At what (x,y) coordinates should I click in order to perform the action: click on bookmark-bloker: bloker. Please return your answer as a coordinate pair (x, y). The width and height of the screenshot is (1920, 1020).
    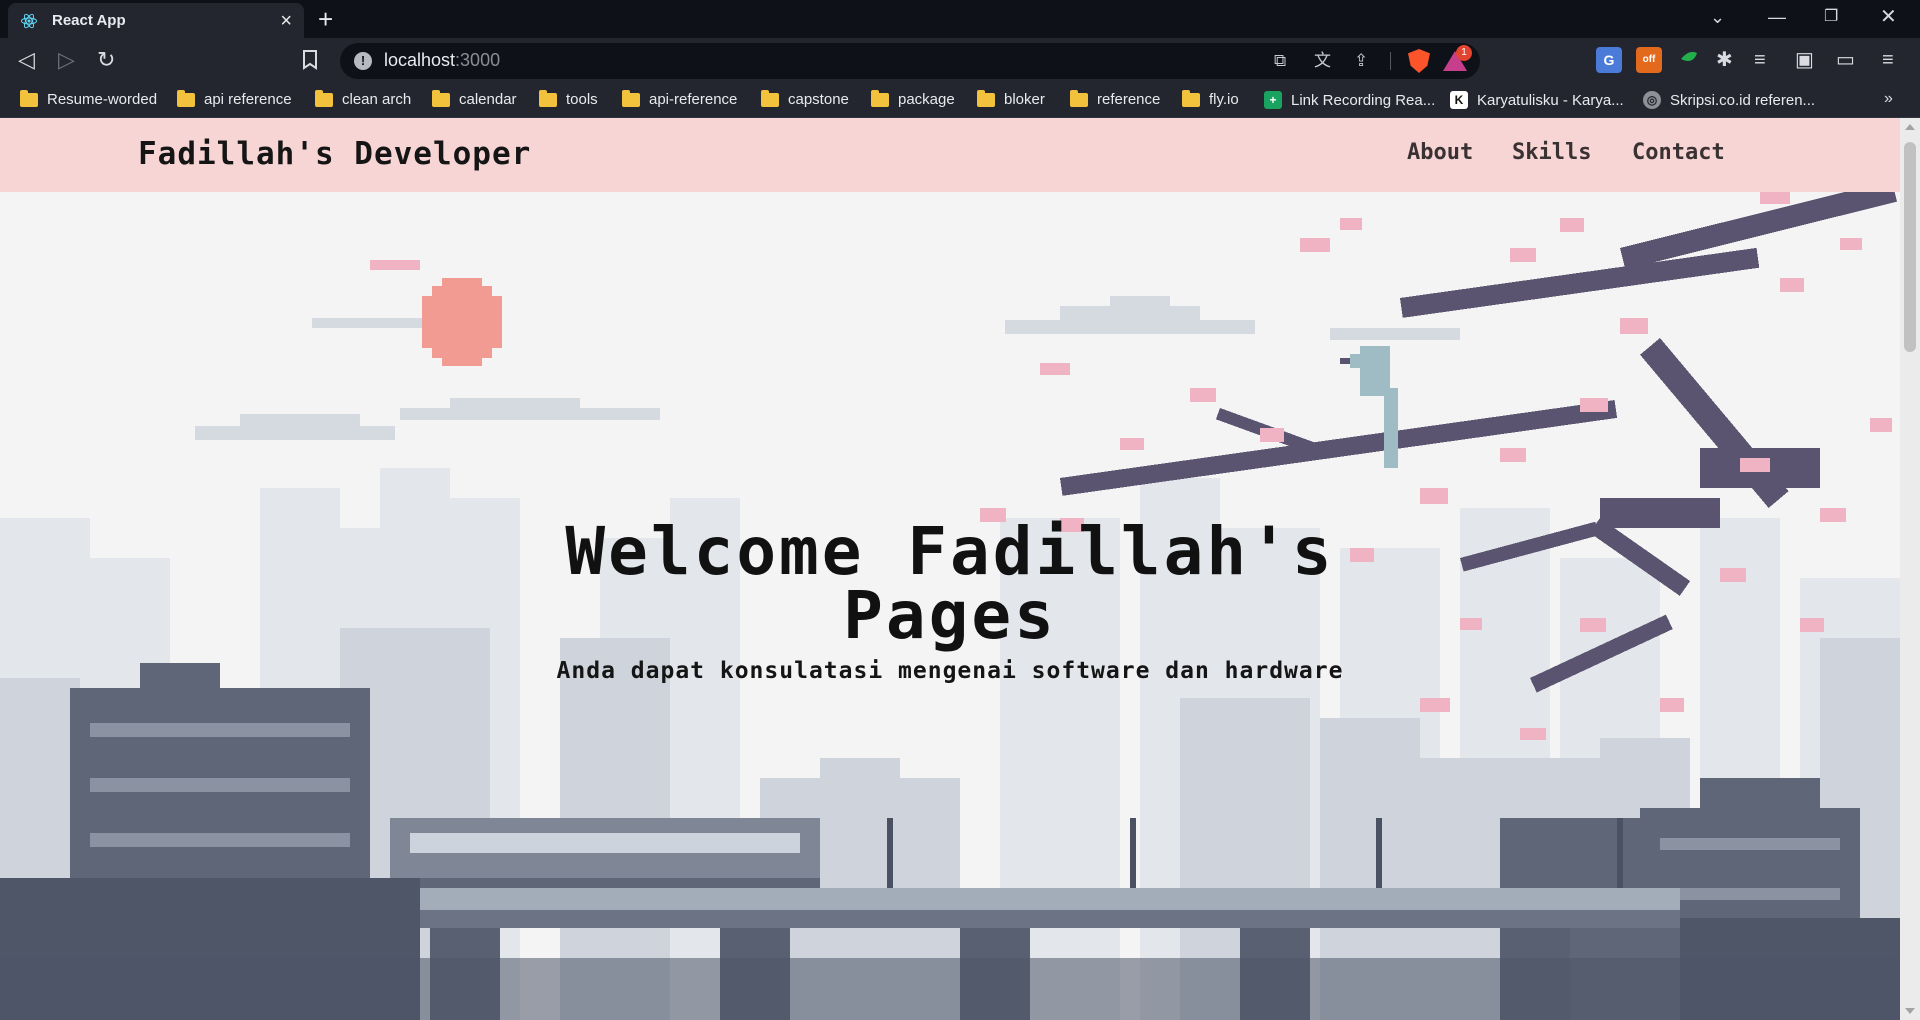
    Looking at the image, I should click on (1011, 98).